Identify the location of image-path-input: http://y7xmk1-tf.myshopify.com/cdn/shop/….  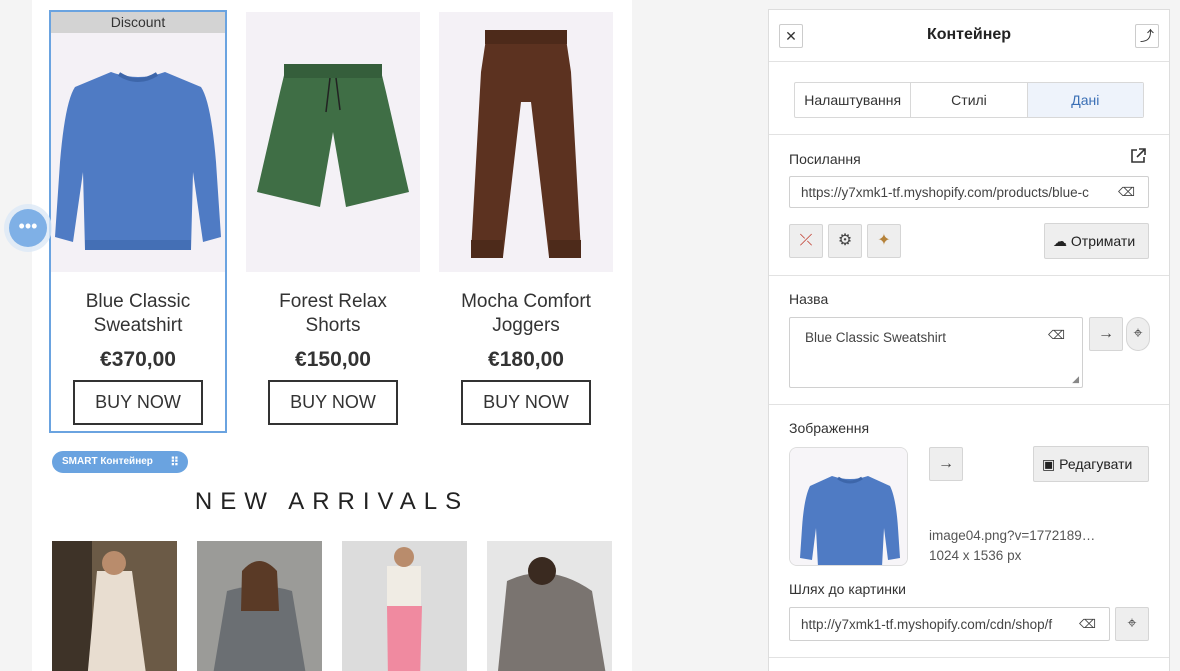
(949, 624).